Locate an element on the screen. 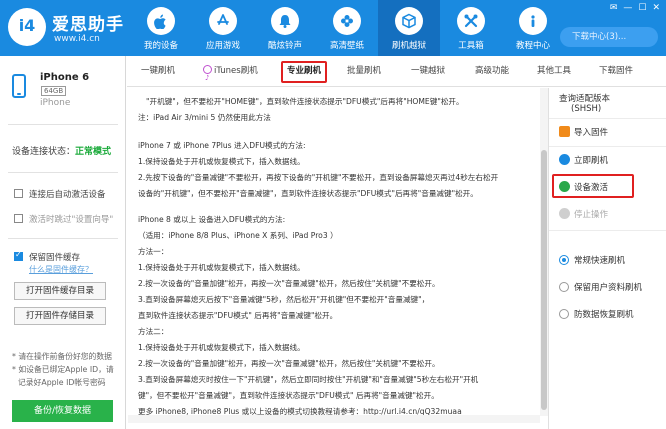  tab-advanced: 高级功能 is located at coordinates (492, 71).